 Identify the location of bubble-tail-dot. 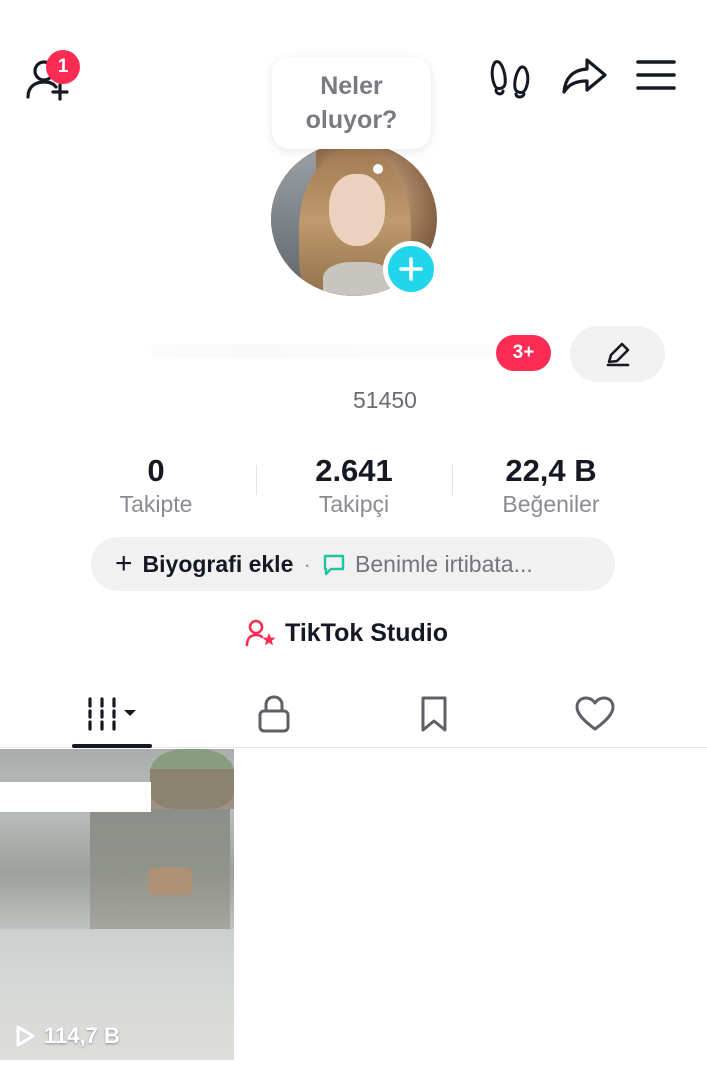
(378, 169).